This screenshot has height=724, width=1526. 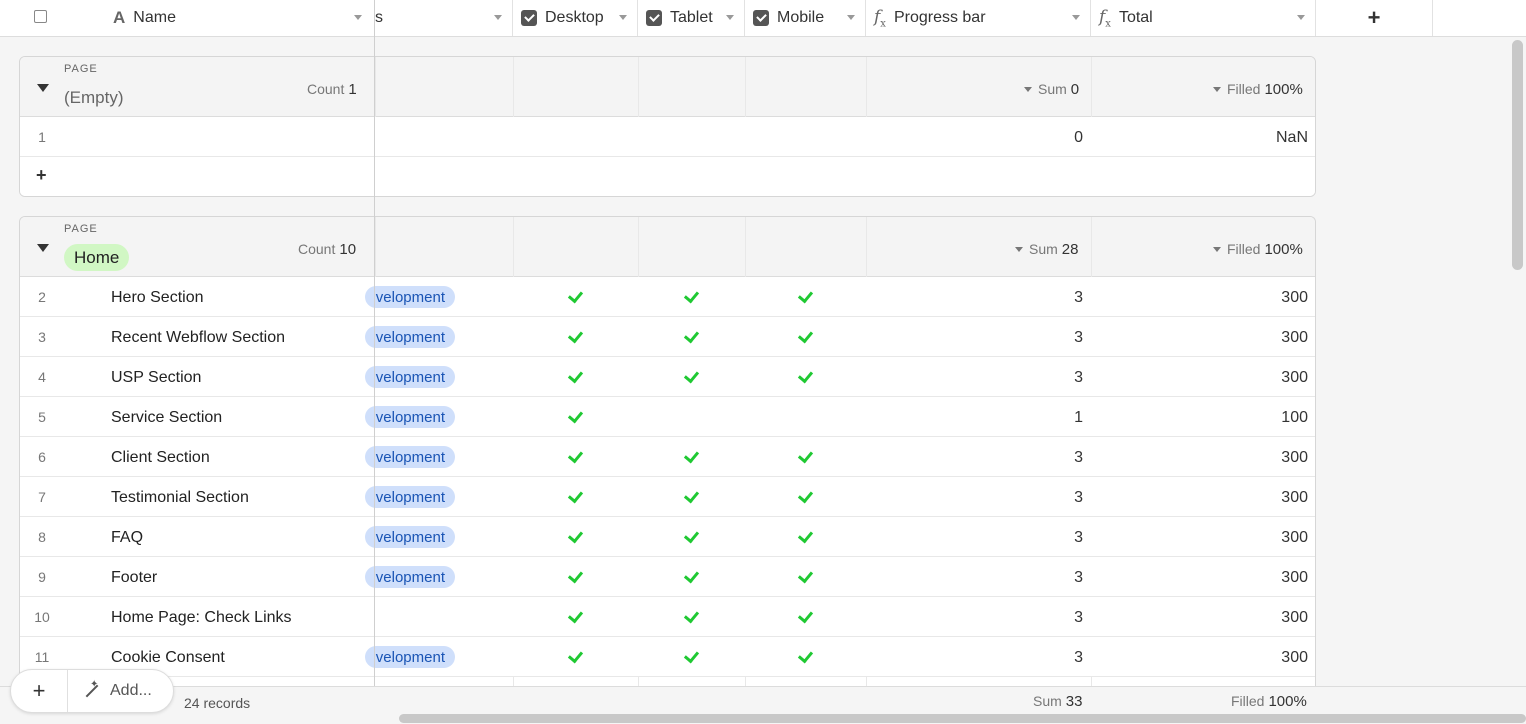 What do you see at coordinates (667, 577) in the screenshot?
I see `table-row: 9 Footer velopment 3 300` at bounding box center [667, 577].